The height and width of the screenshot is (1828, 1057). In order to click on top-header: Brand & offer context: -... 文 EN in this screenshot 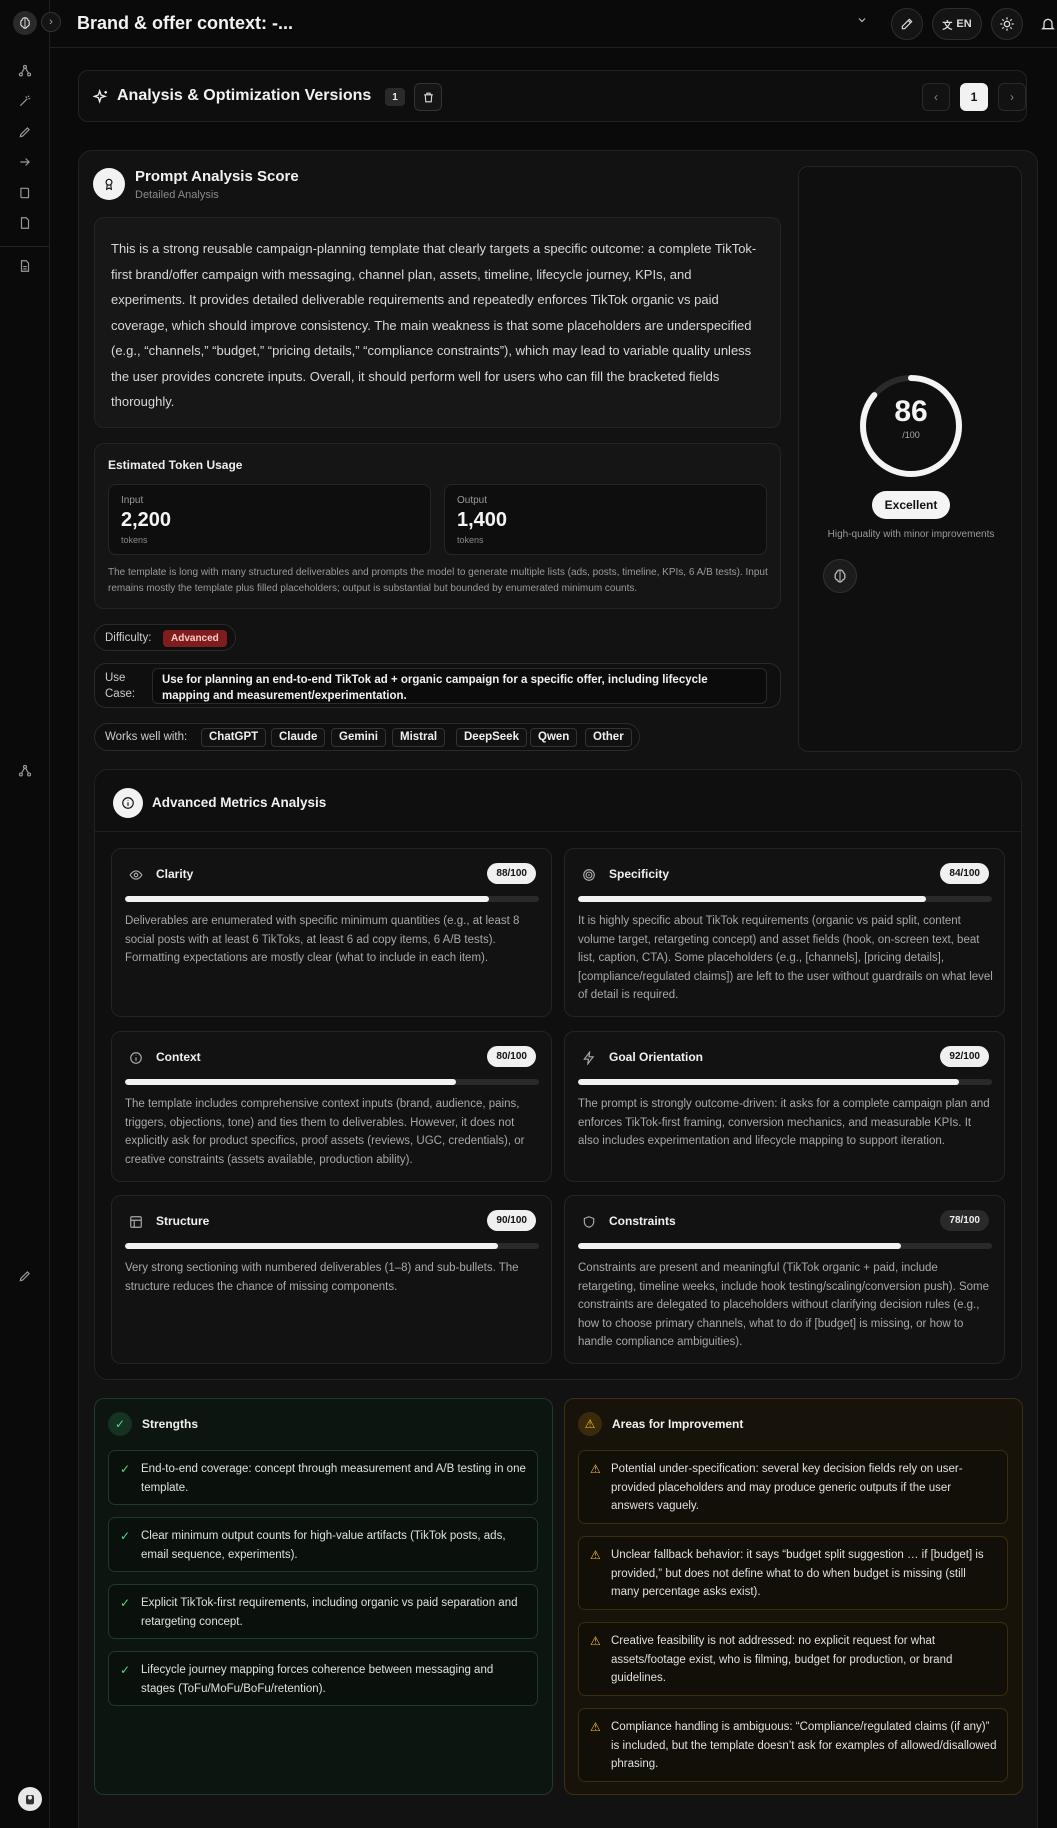, I will do `click(553, 24)`.